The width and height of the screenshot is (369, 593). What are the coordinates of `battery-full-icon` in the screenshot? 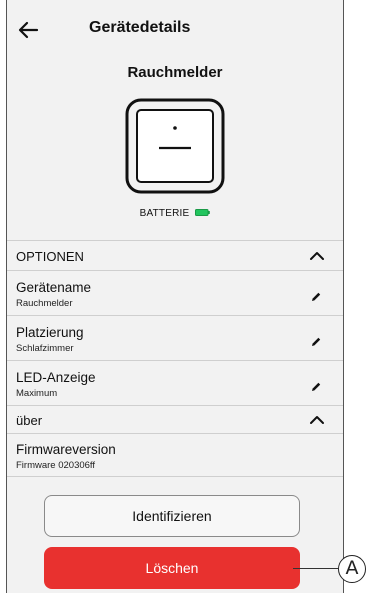 It's located at (203, 212).